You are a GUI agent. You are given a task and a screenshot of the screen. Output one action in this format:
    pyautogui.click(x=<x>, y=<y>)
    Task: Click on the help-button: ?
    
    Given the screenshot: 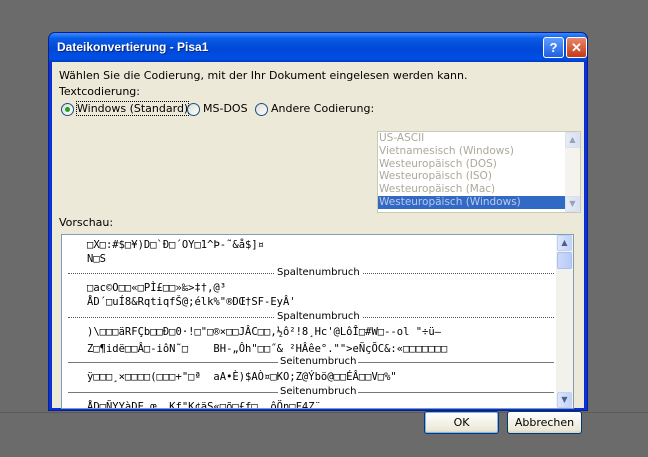 What is the action you would take?
    pyautogui.click(x=553, y=47)
    